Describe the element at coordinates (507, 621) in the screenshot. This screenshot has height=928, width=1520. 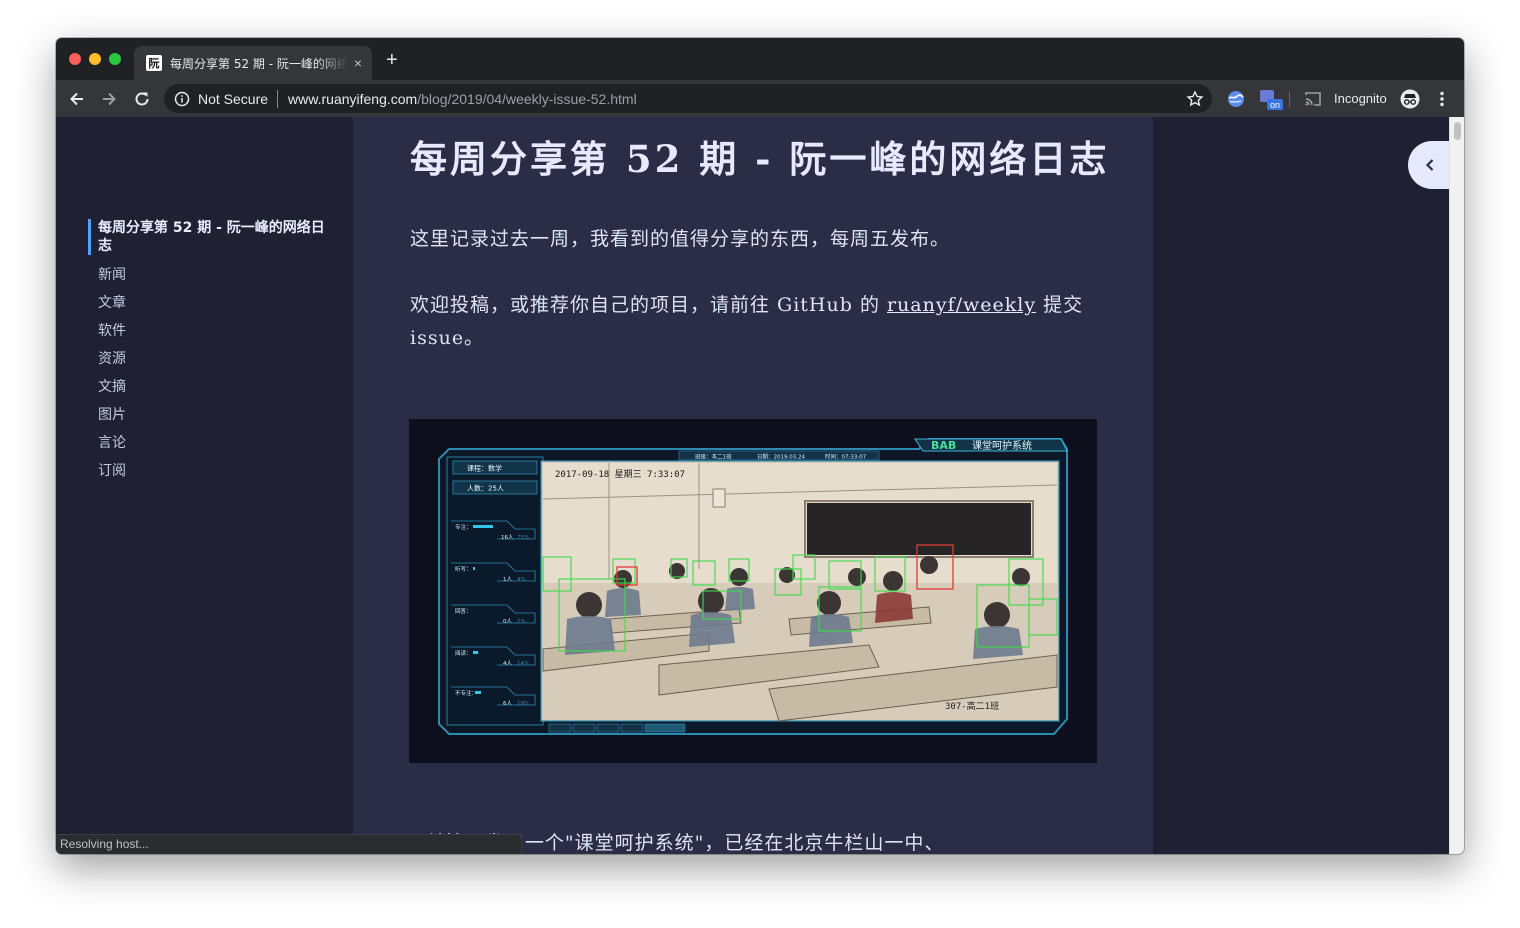
I see `stat-count-answer: 0人` at that location.